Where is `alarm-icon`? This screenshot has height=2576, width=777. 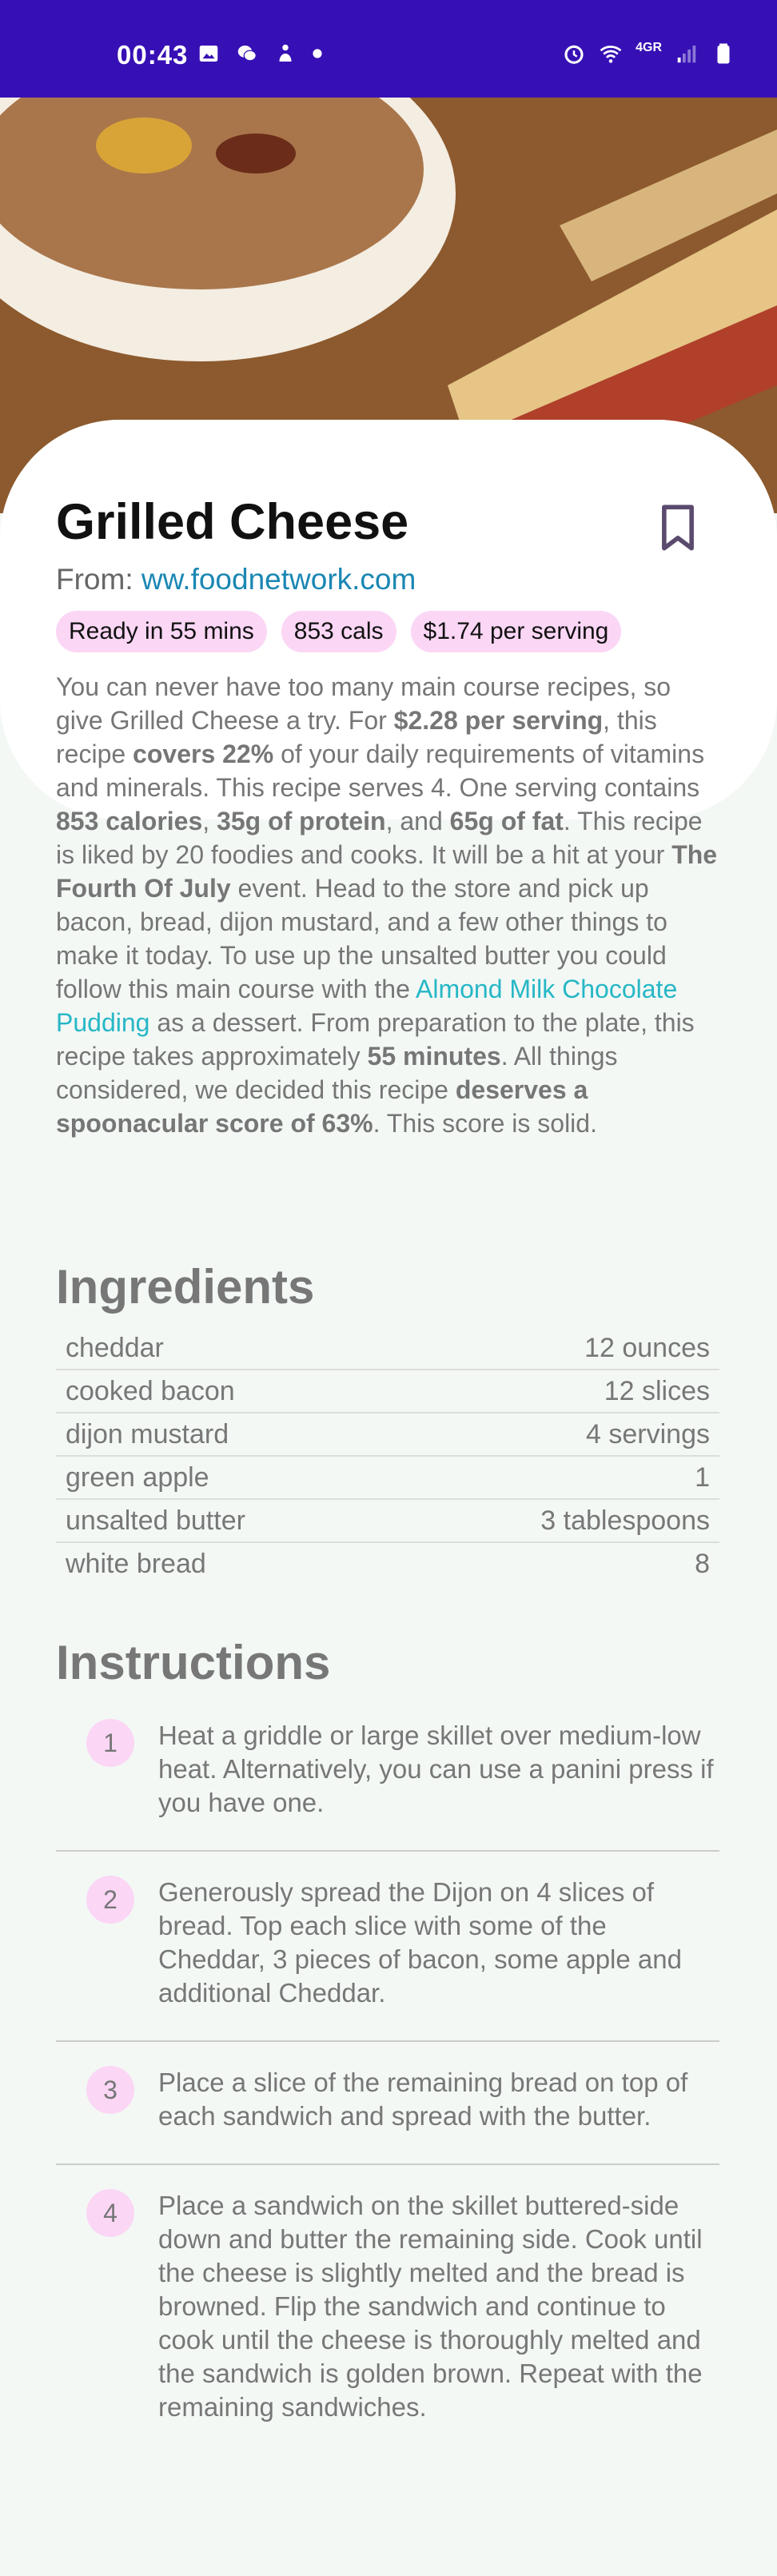 alarm-icon is located at coordinates (574, 55).